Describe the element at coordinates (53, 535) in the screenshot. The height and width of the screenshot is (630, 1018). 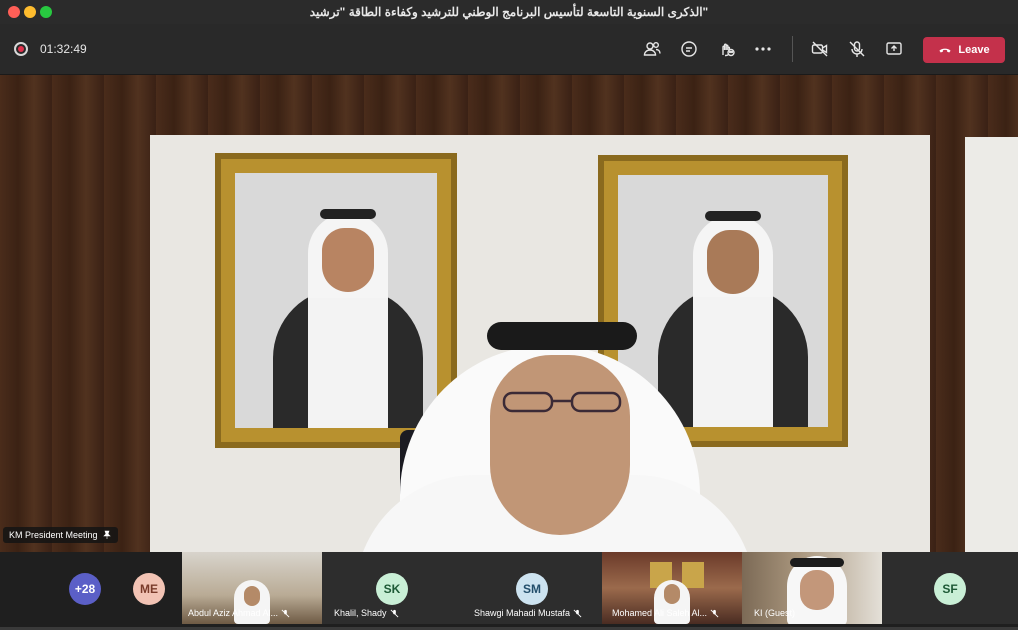
I see `pinned-label-text: KM President Meeting` at that location.